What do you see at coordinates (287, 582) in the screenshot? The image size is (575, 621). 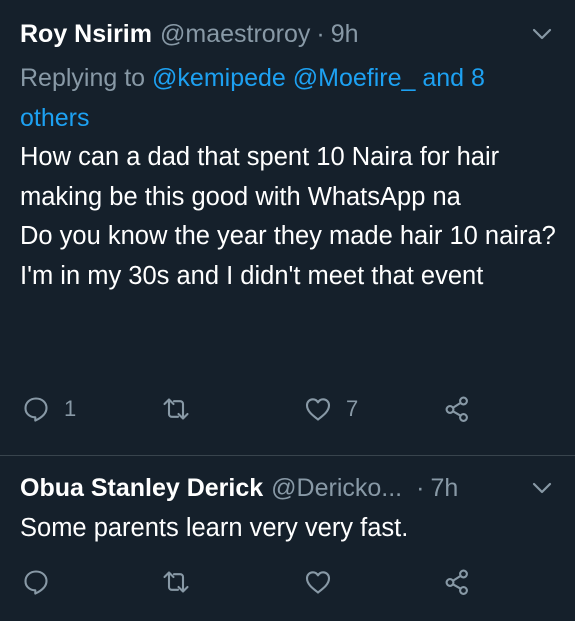 I see `tweet-actions` at bounding box center [287, 582].